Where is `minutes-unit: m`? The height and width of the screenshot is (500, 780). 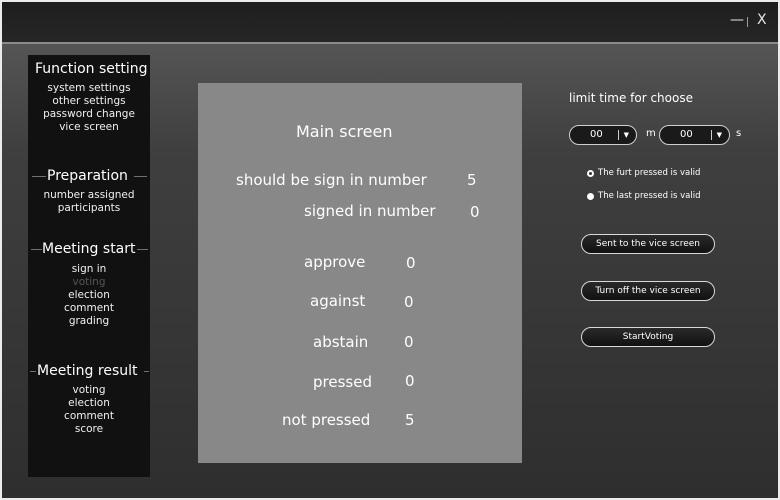
minutes-unit: m is located at coordinates (651, 133).